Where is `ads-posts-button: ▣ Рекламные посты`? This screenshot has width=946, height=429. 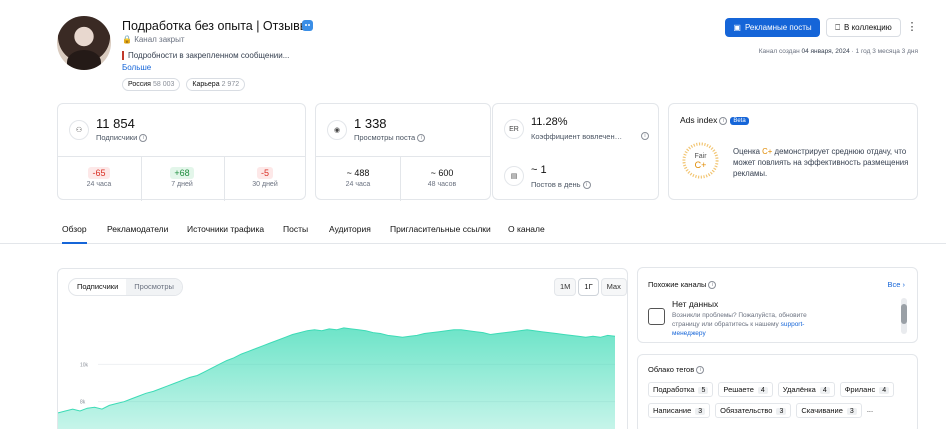 ads-posts-button: ▣ Рекламные посты is located at coordinates (772, 27).